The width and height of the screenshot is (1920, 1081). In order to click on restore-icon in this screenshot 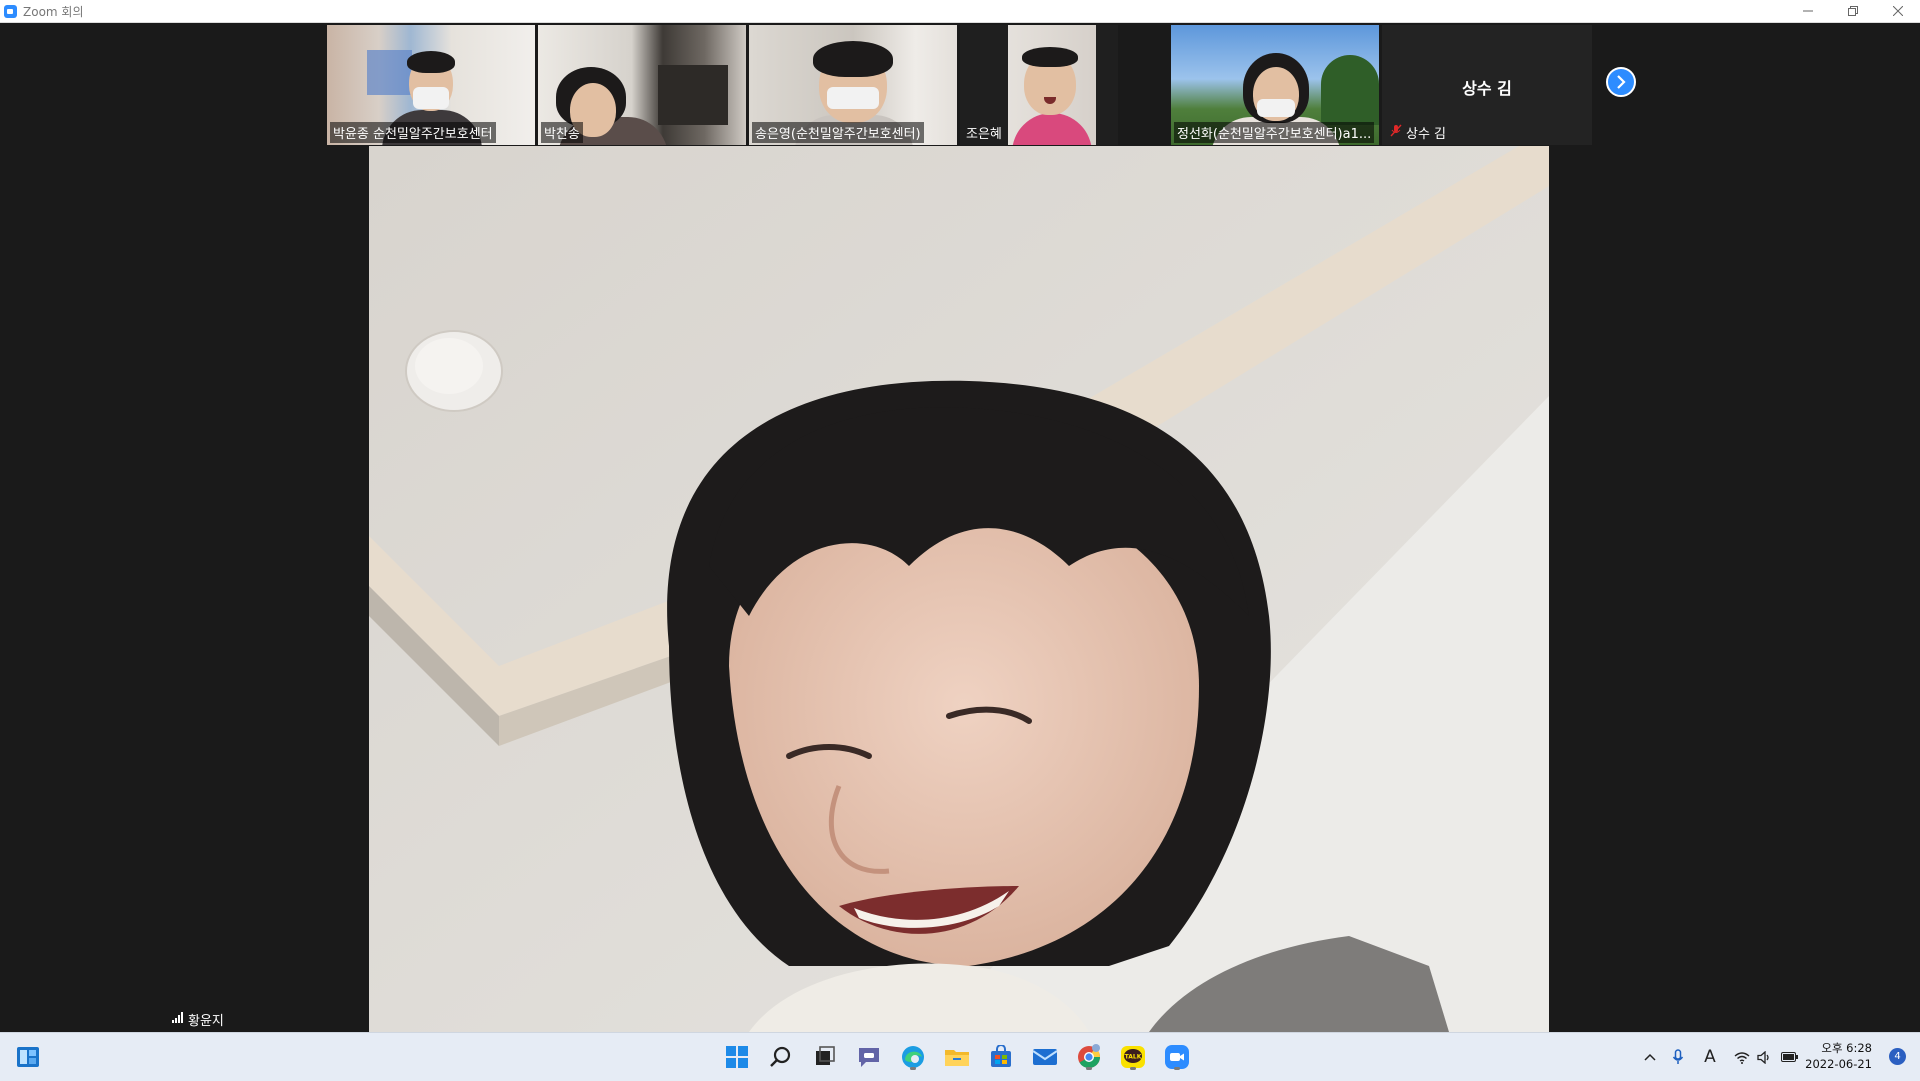, I will do `click(1852, 11)`.